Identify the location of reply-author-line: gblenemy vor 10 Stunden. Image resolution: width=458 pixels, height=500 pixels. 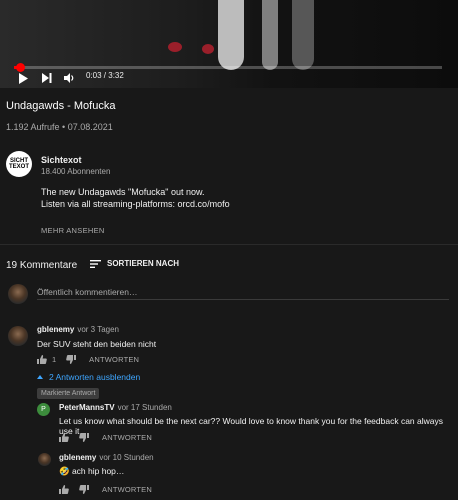
(106, 457).